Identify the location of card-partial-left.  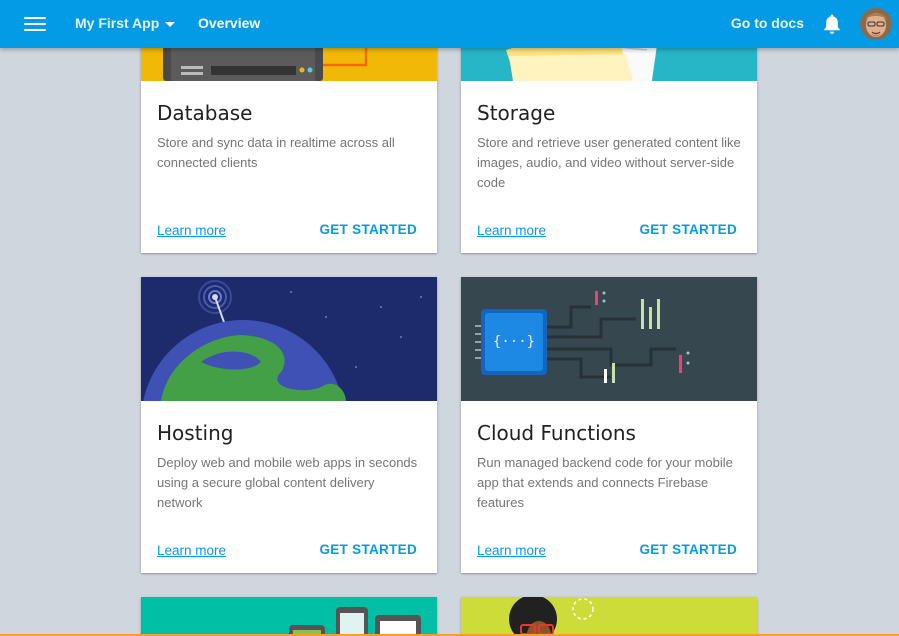
(289, 616).